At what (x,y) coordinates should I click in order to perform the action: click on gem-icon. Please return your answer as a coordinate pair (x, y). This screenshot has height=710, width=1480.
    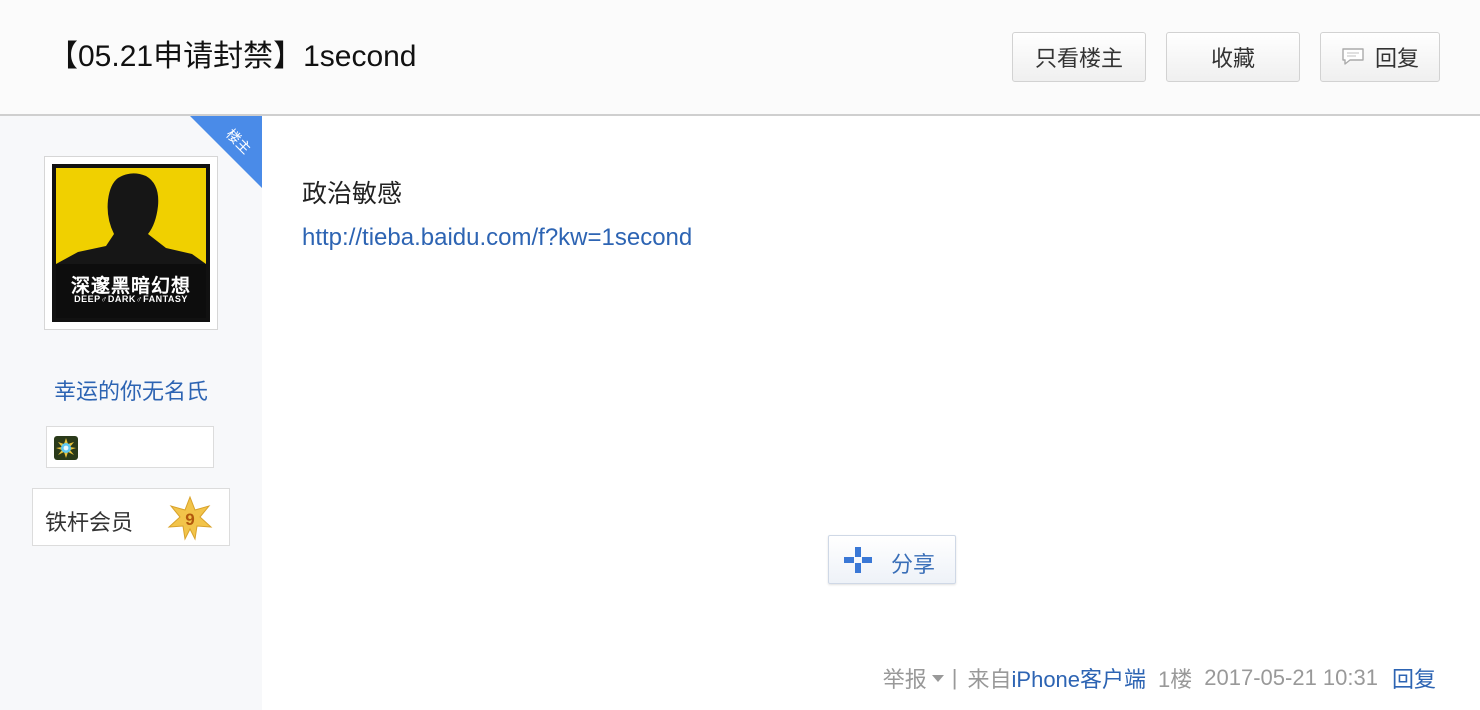
    Looking at the image, I should click on (66, 448).